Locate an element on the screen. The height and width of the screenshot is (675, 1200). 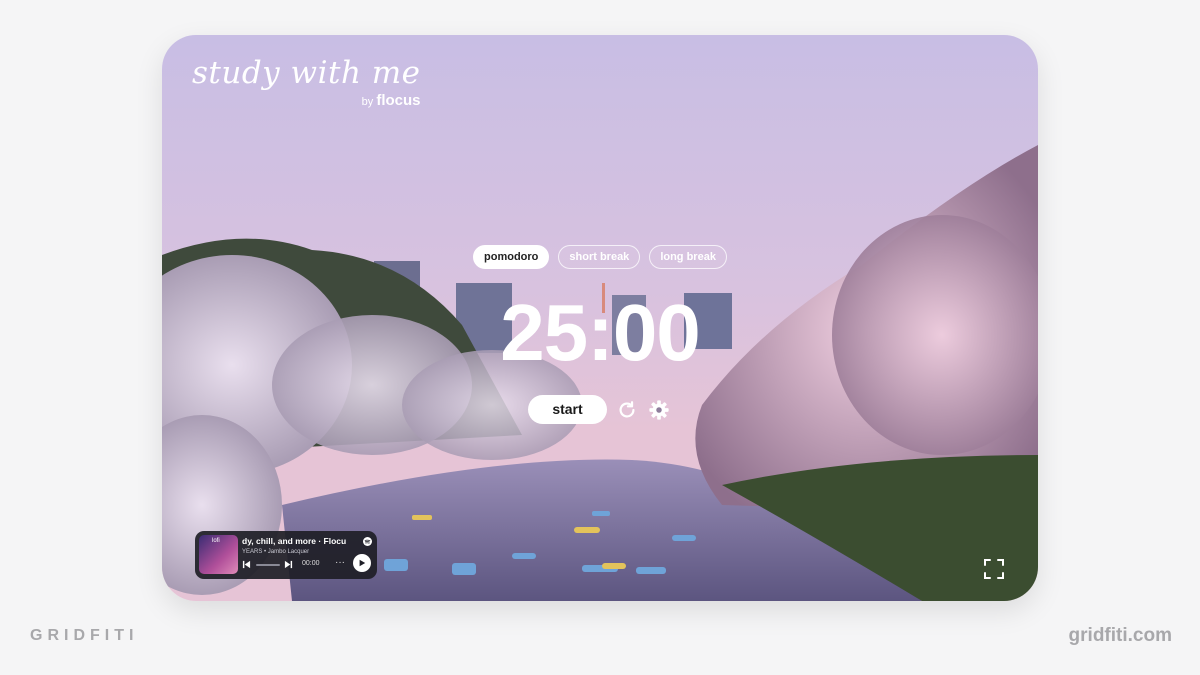
album-art: lofi is located at coordinates (218, 554).